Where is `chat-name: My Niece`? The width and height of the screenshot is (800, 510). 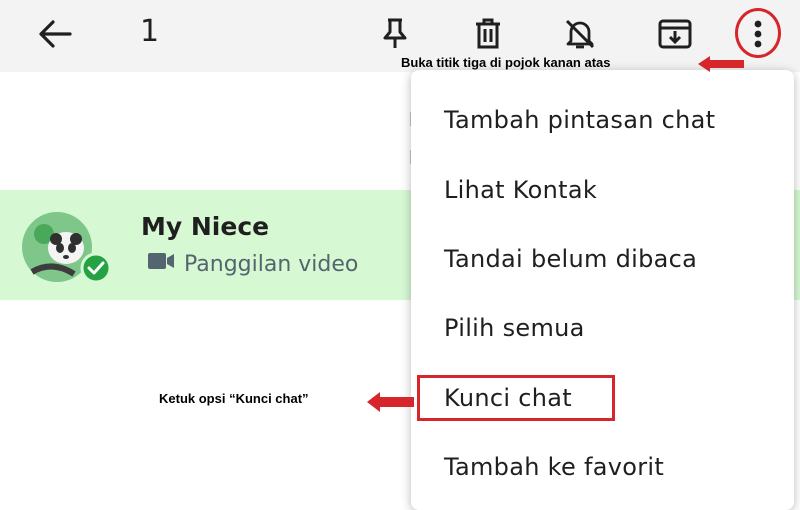
chat-name: My Niece is located at coordinates (205, 226).